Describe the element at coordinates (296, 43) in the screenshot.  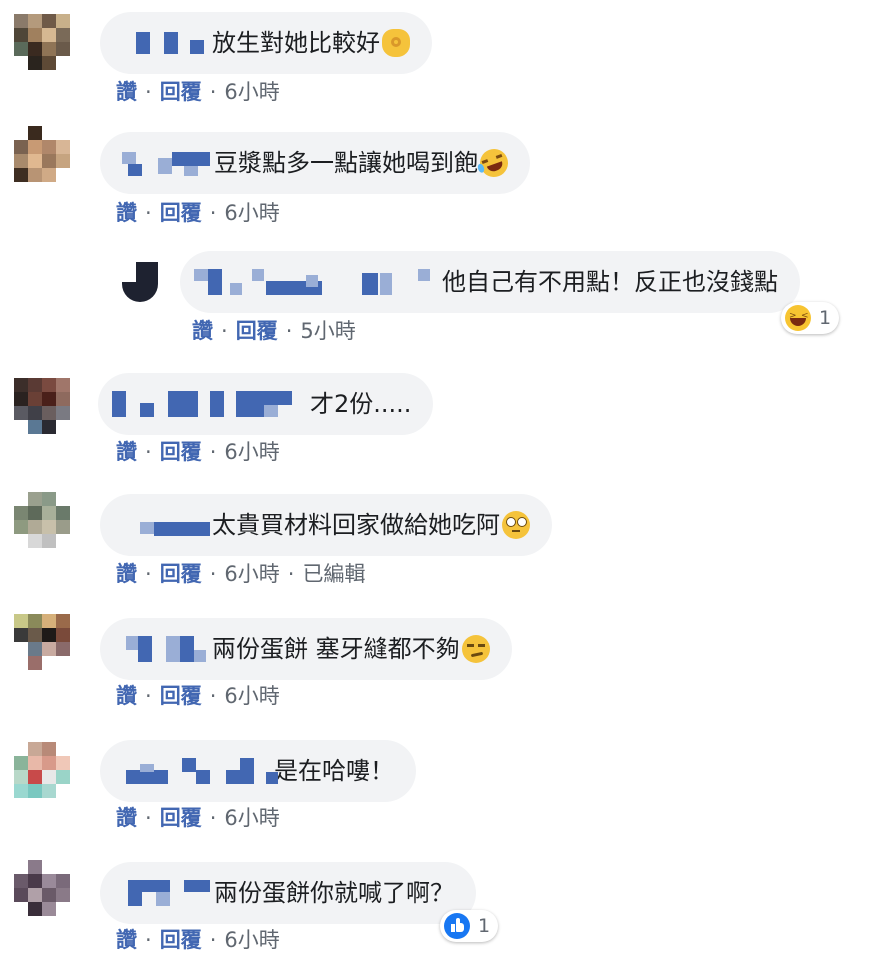
I see `comment-text: 放生對她比較好` at that location.